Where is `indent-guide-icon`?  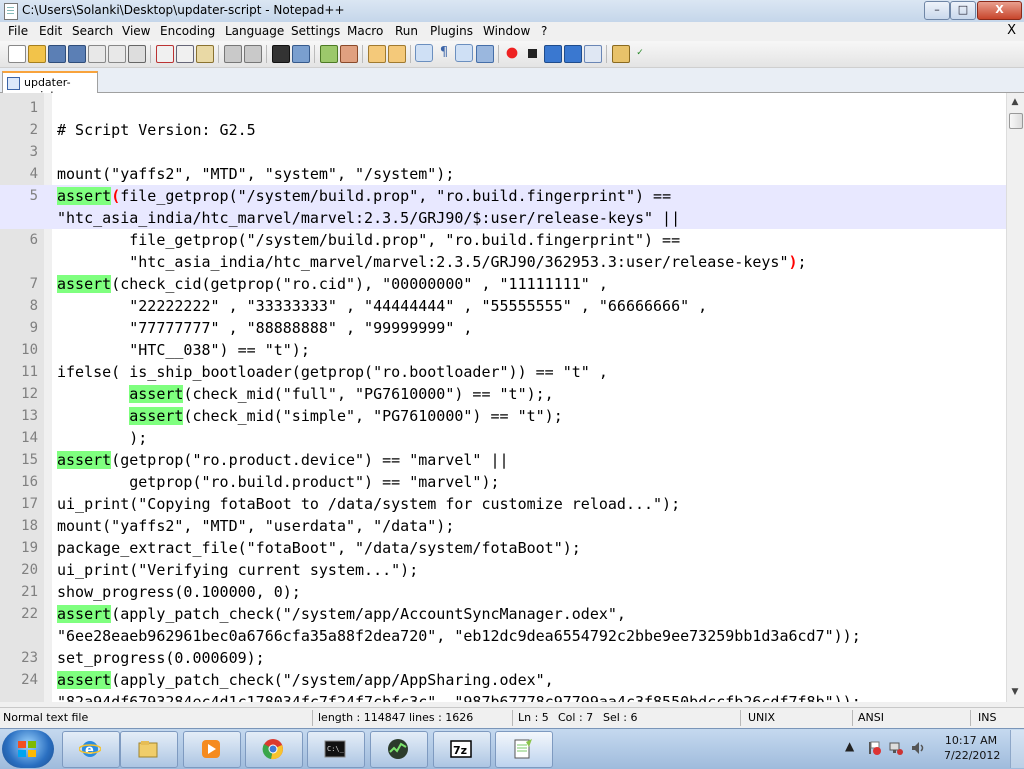
indent-guide-icon is located at coordinates (464, 53).